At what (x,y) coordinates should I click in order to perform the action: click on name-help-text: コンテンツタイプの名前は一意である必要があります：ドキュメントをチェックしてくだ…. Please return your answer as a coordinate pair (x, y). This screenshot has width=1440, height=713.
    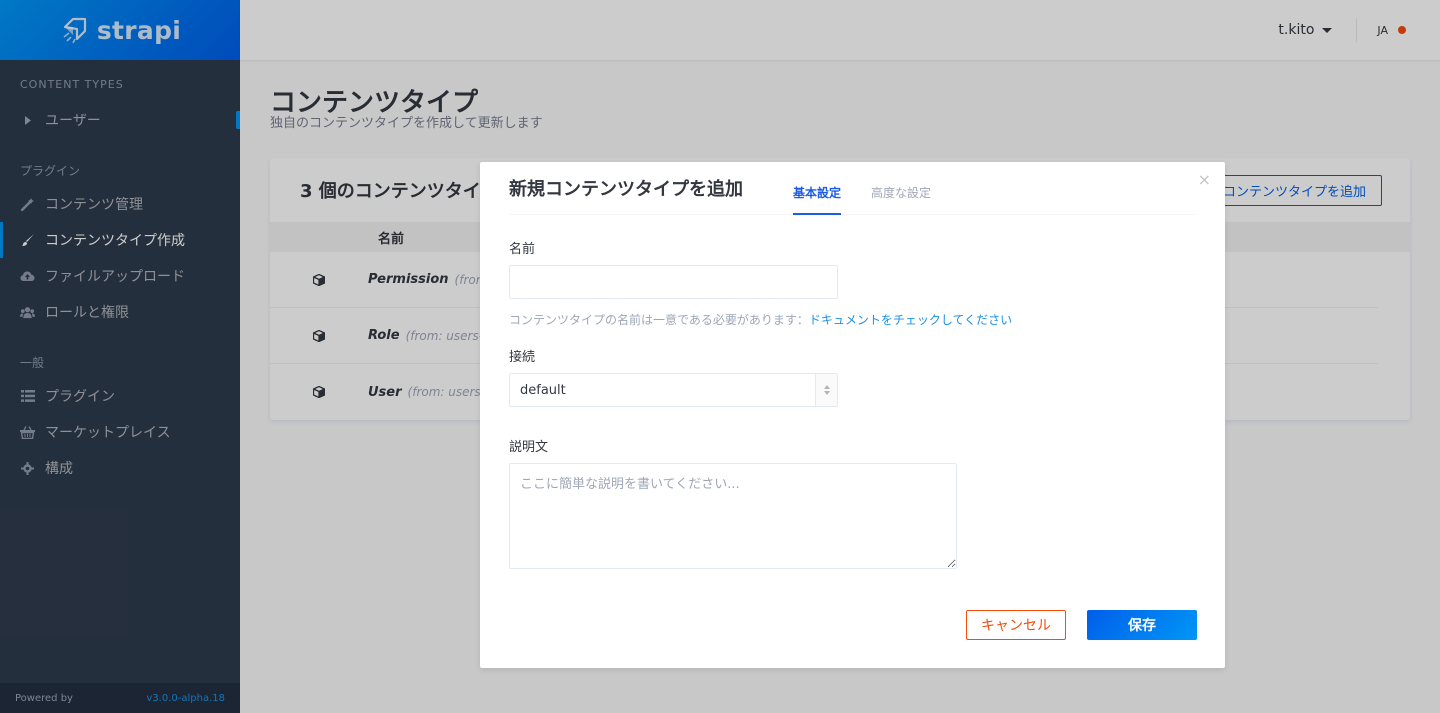
    Looking at the image, I should click on (760, 319).